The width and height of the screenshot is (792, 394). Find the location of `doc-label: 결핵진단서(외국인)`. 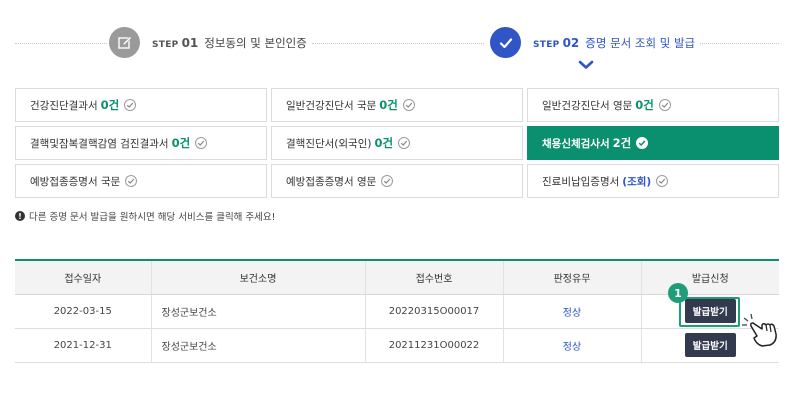

doc-label: 결핵진단서(외국인) is located at coordinates (329, 143).